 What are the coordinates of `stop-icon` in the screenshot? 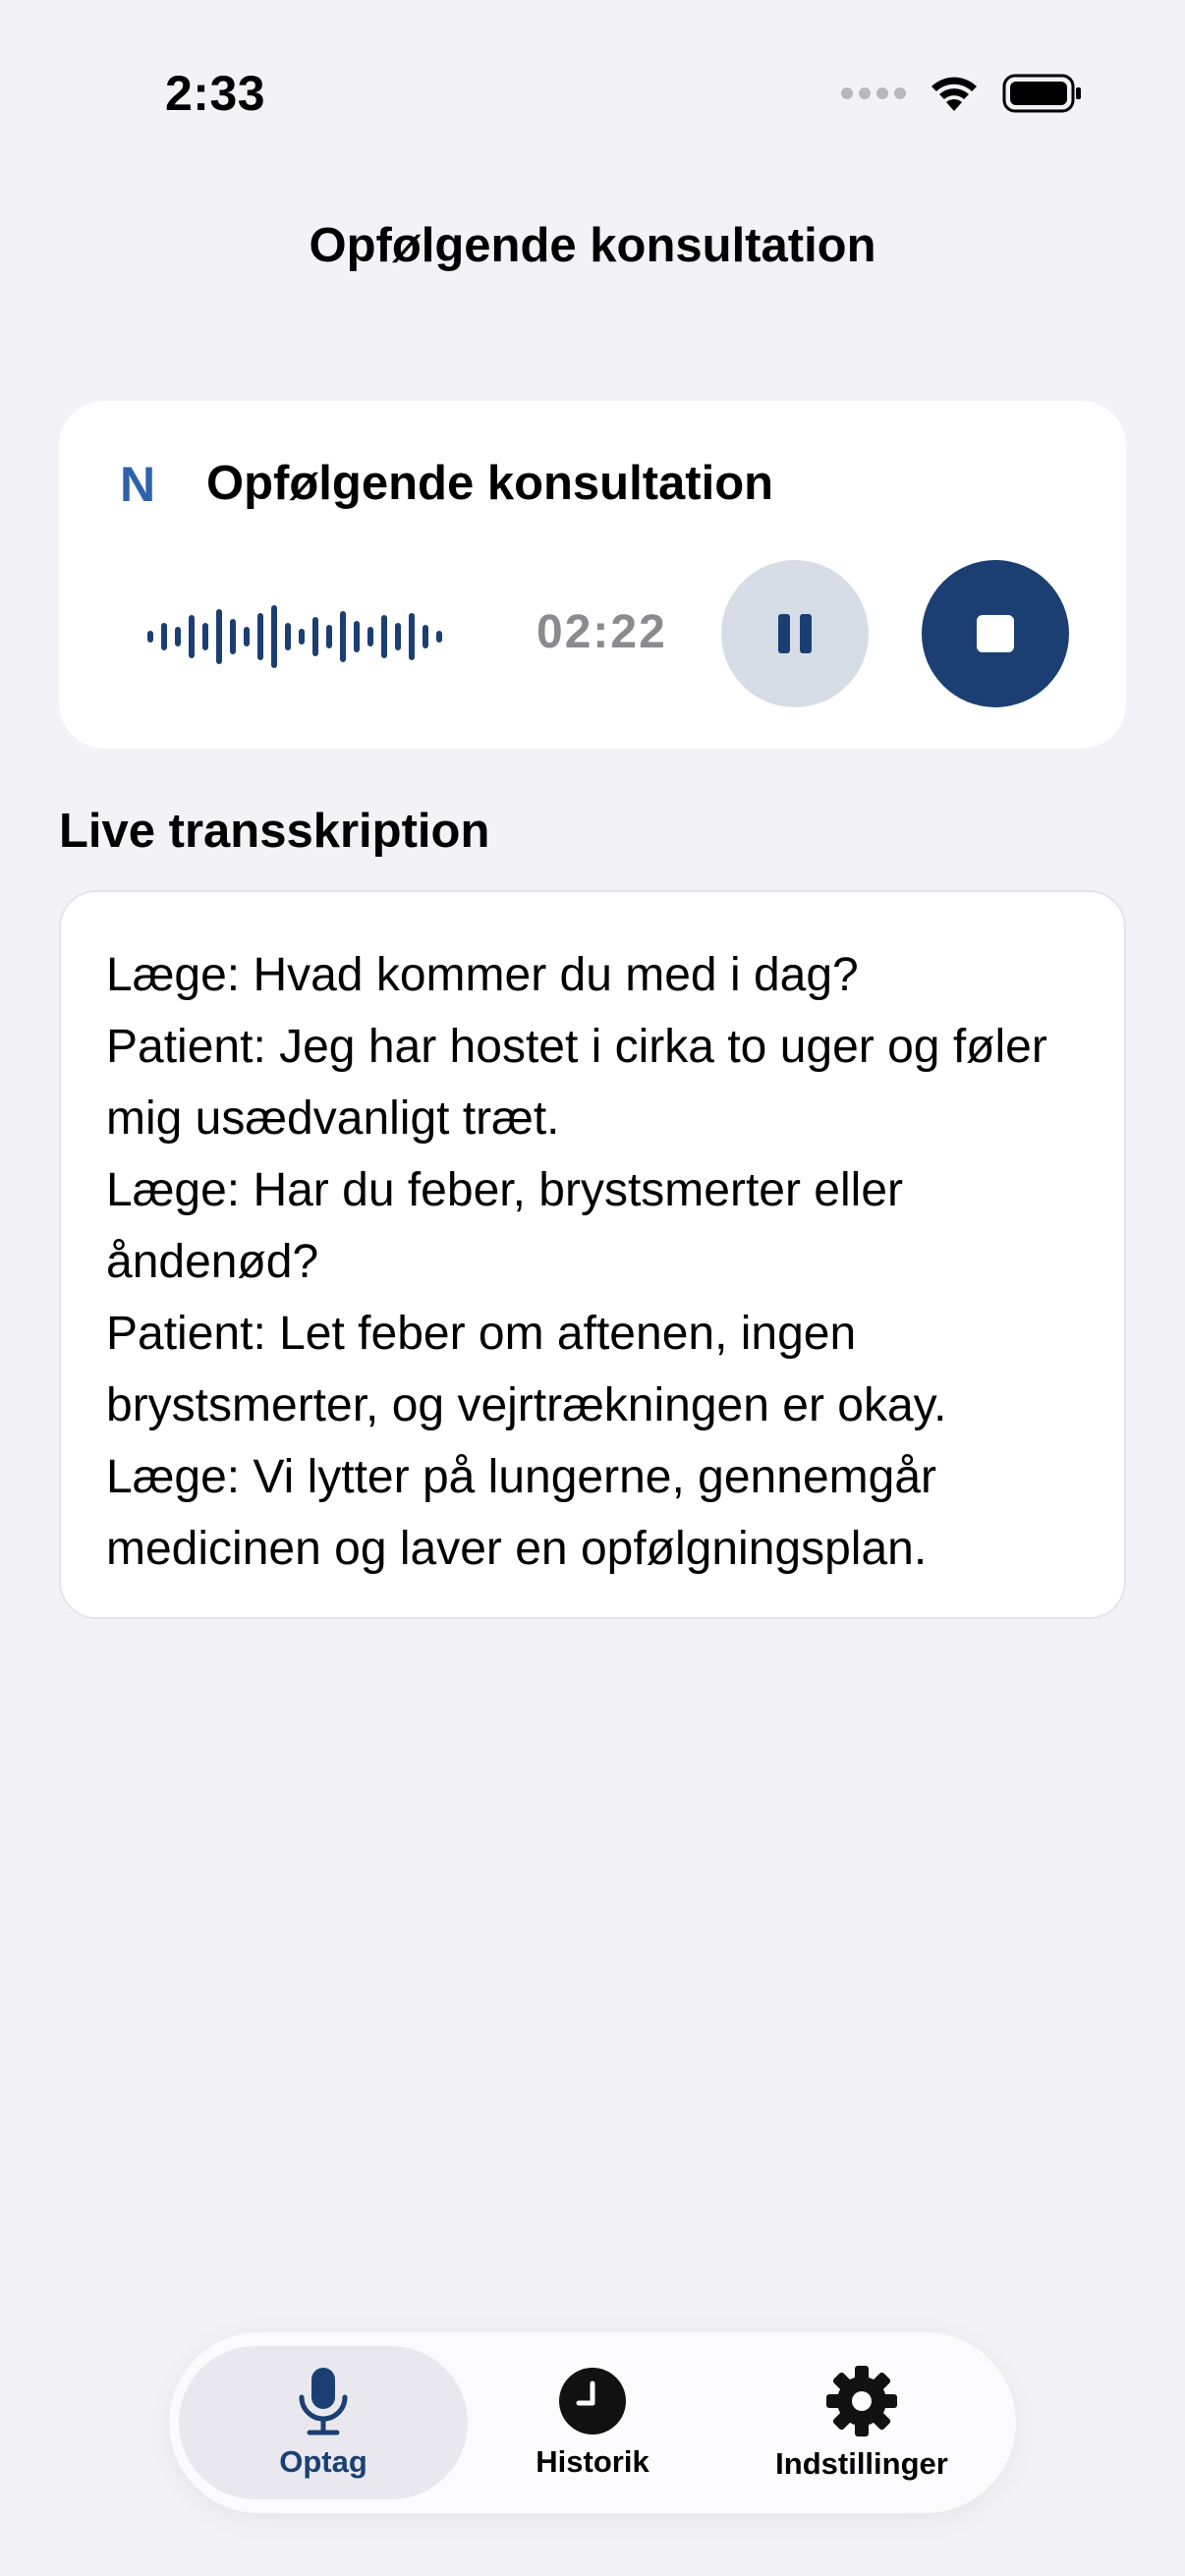 It's located at (996, 633).